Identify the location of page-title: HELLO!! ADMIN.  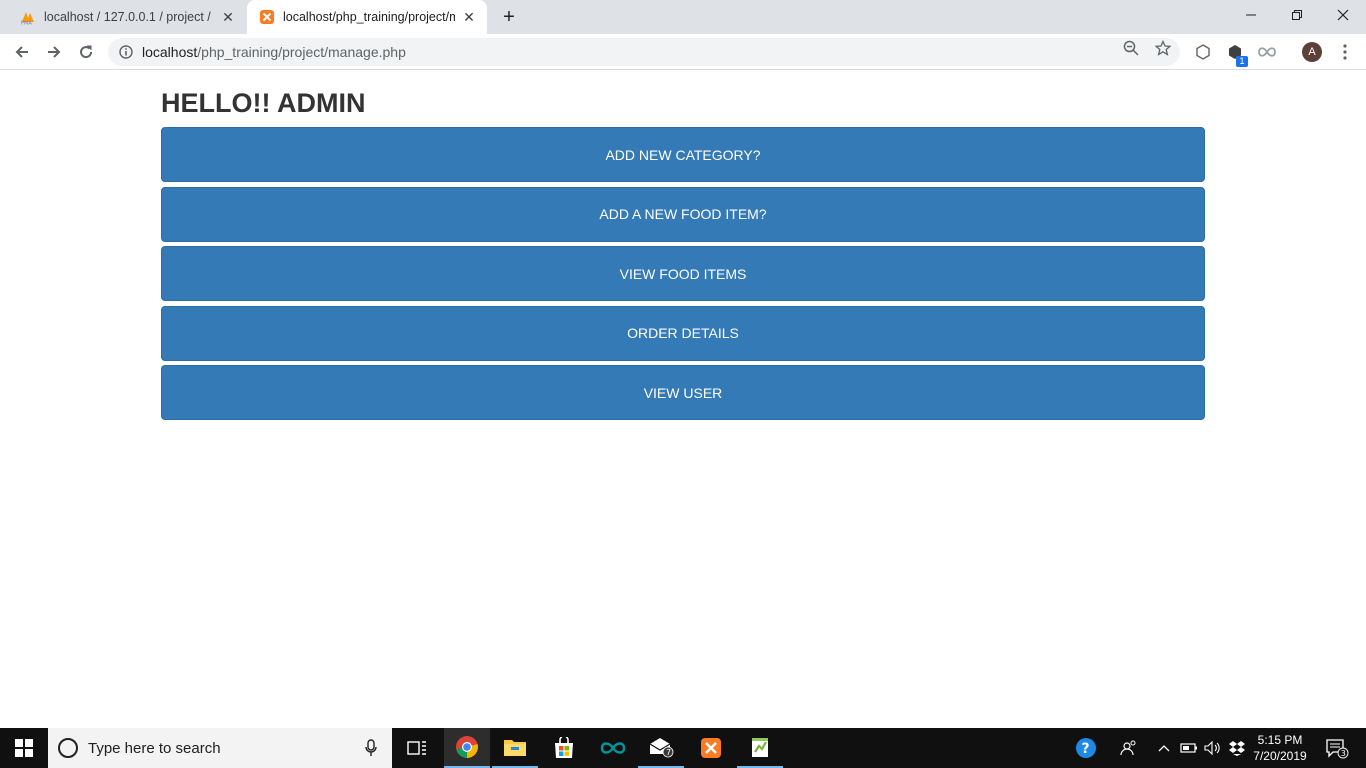
(263, 103).